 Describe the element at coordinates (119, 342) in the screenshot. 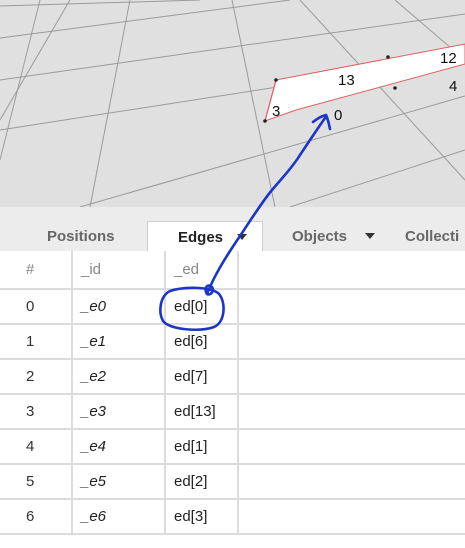

I see `row-id-cell: _e1` at that location.